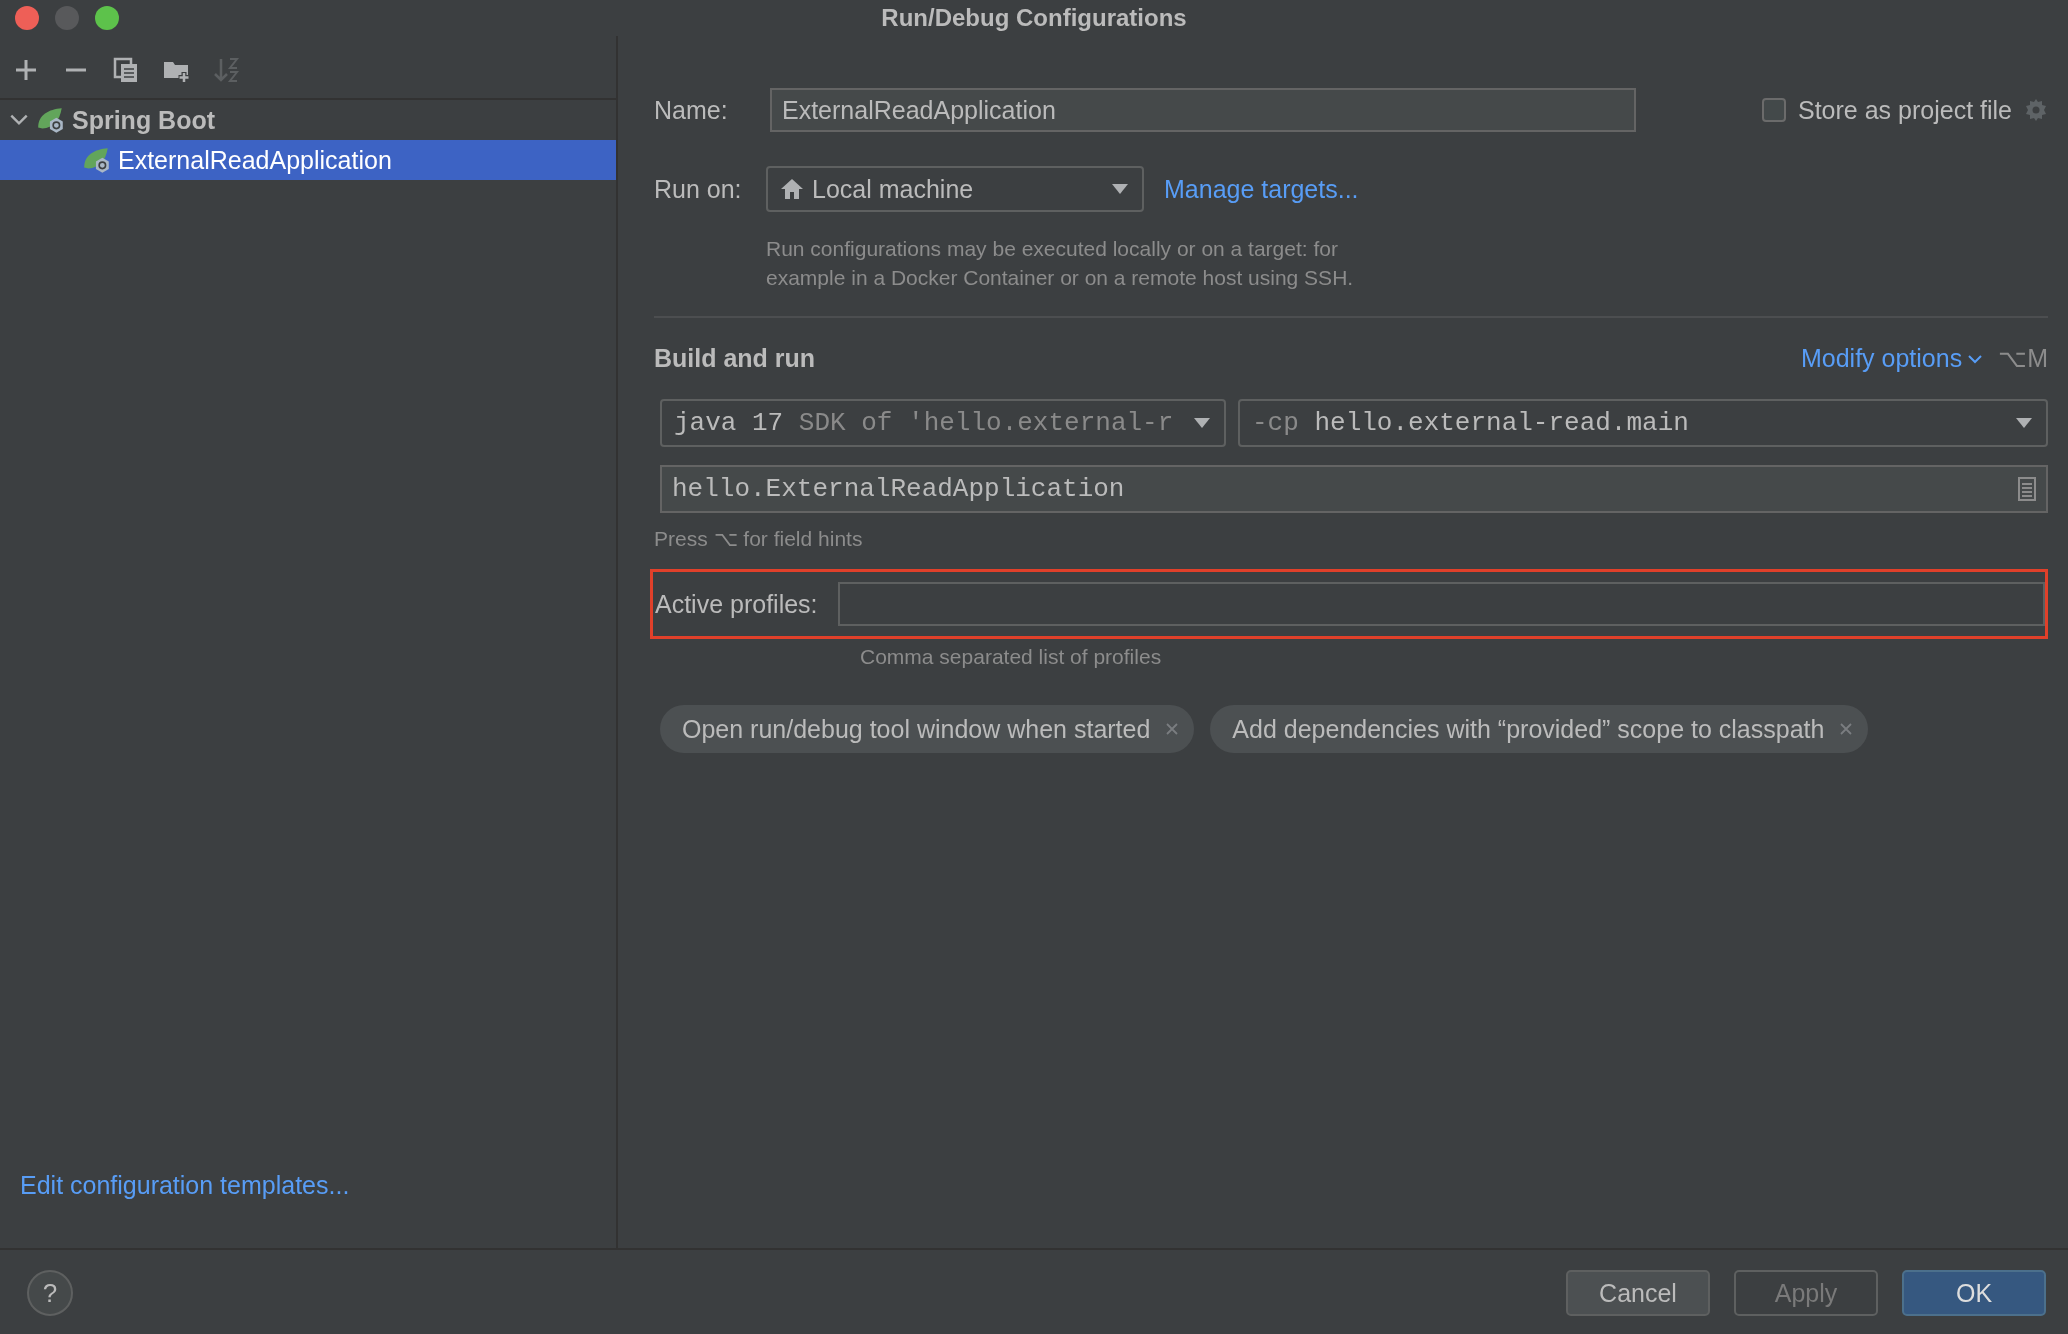 The image size is (2068, 1334). What do you see at coordinates (50, 1293) in the screenshot?
I see `help-button: ?` at bounding box center [50, 1293].